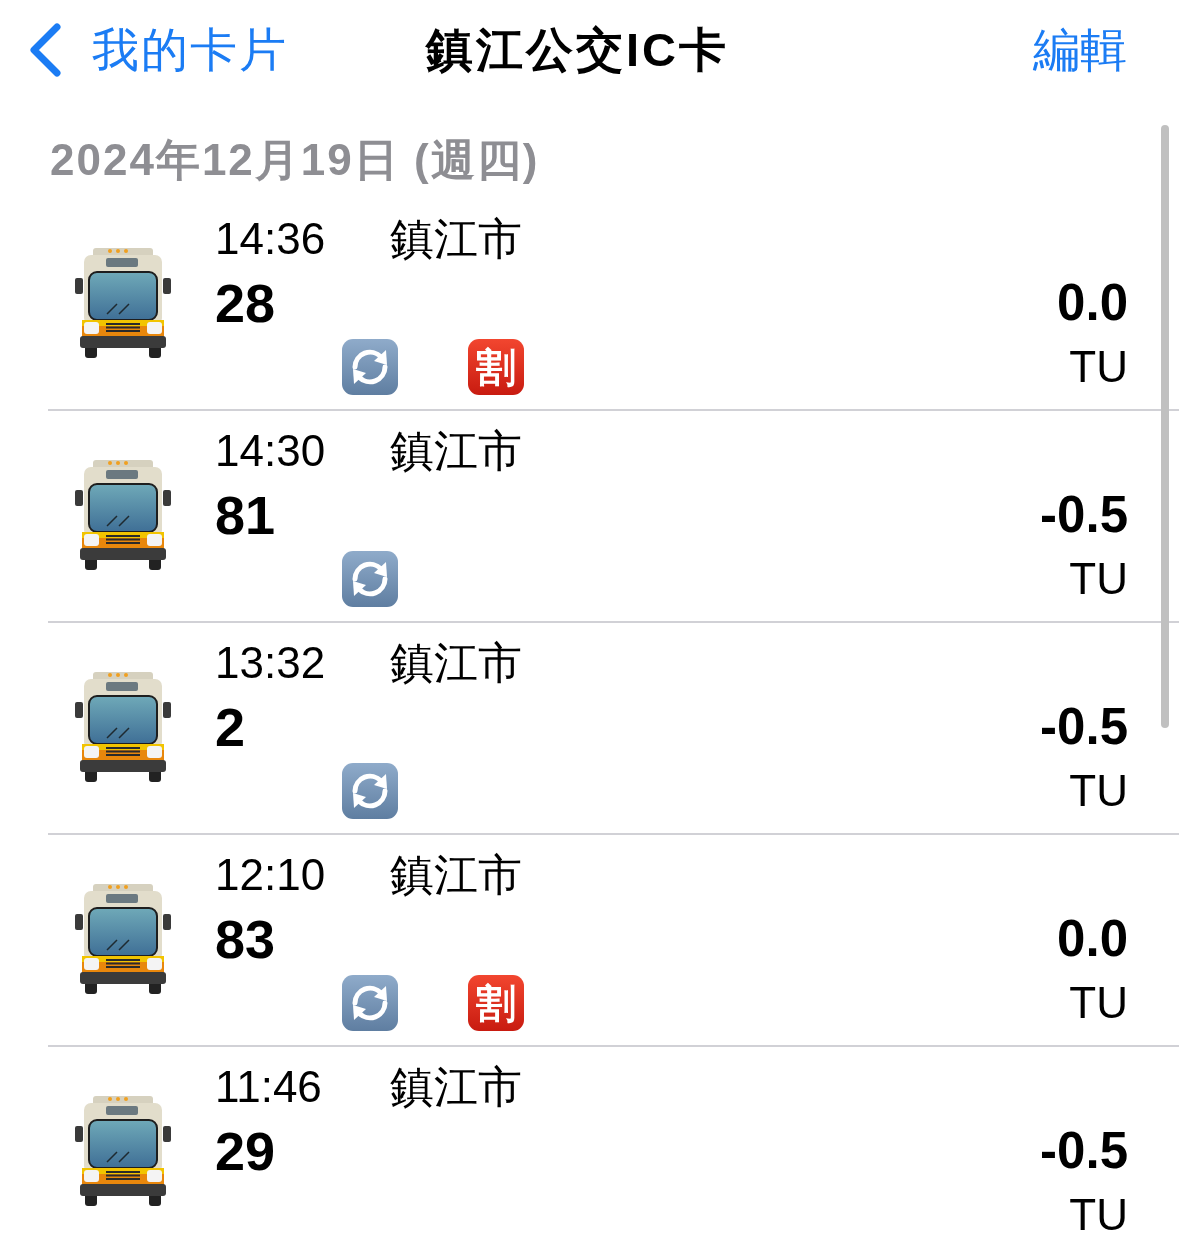 This screenshot has width=1179, height=1252. I want to click on transaction-time: 12:10, so click(271, 875).